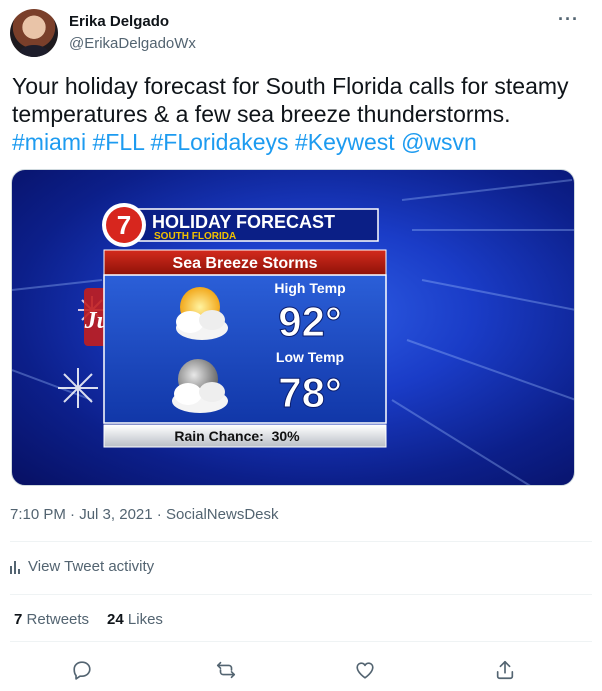 The height and width of the screenshot is (691, 602). I want to click on retweet-icon, so click(226, 670).